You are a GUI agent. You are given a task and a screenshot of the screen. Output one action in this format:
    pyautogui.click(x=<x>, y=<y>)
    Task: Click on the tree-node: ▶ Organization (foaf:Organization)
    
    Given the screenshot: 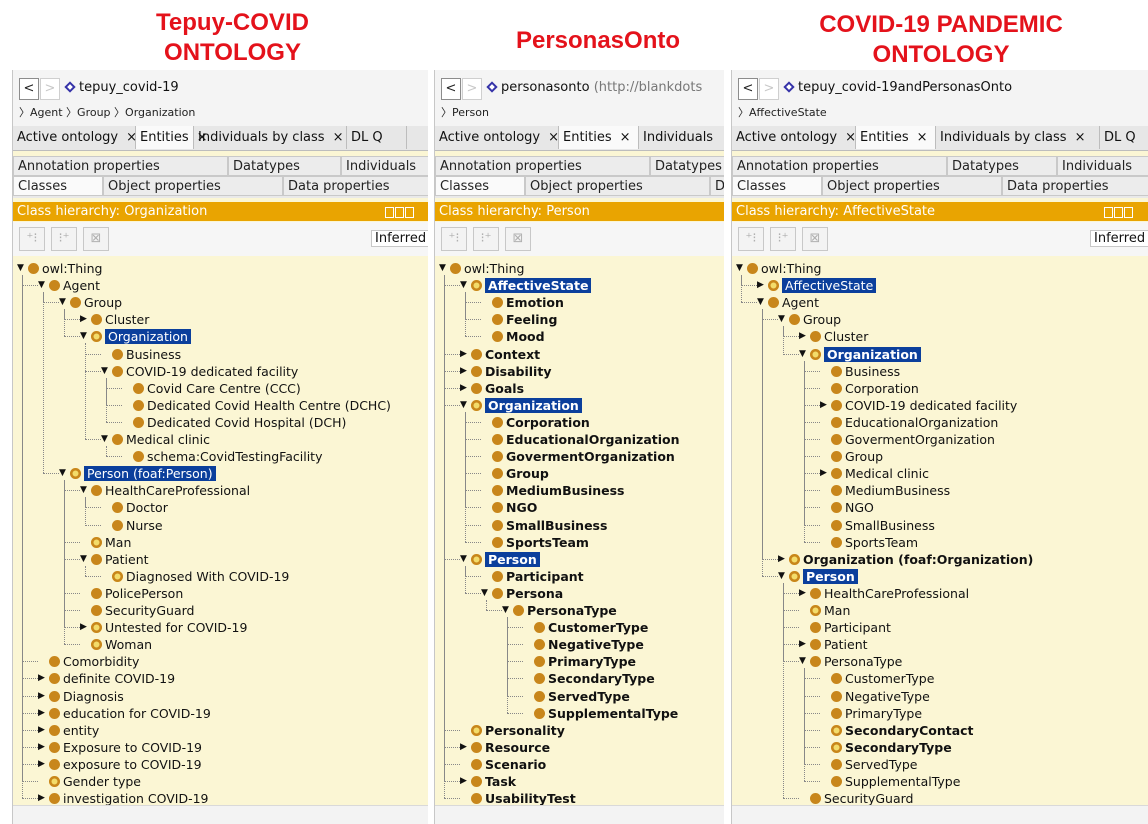 What is the action you would take?
    pyautogui.click(x=905, y=559)
    